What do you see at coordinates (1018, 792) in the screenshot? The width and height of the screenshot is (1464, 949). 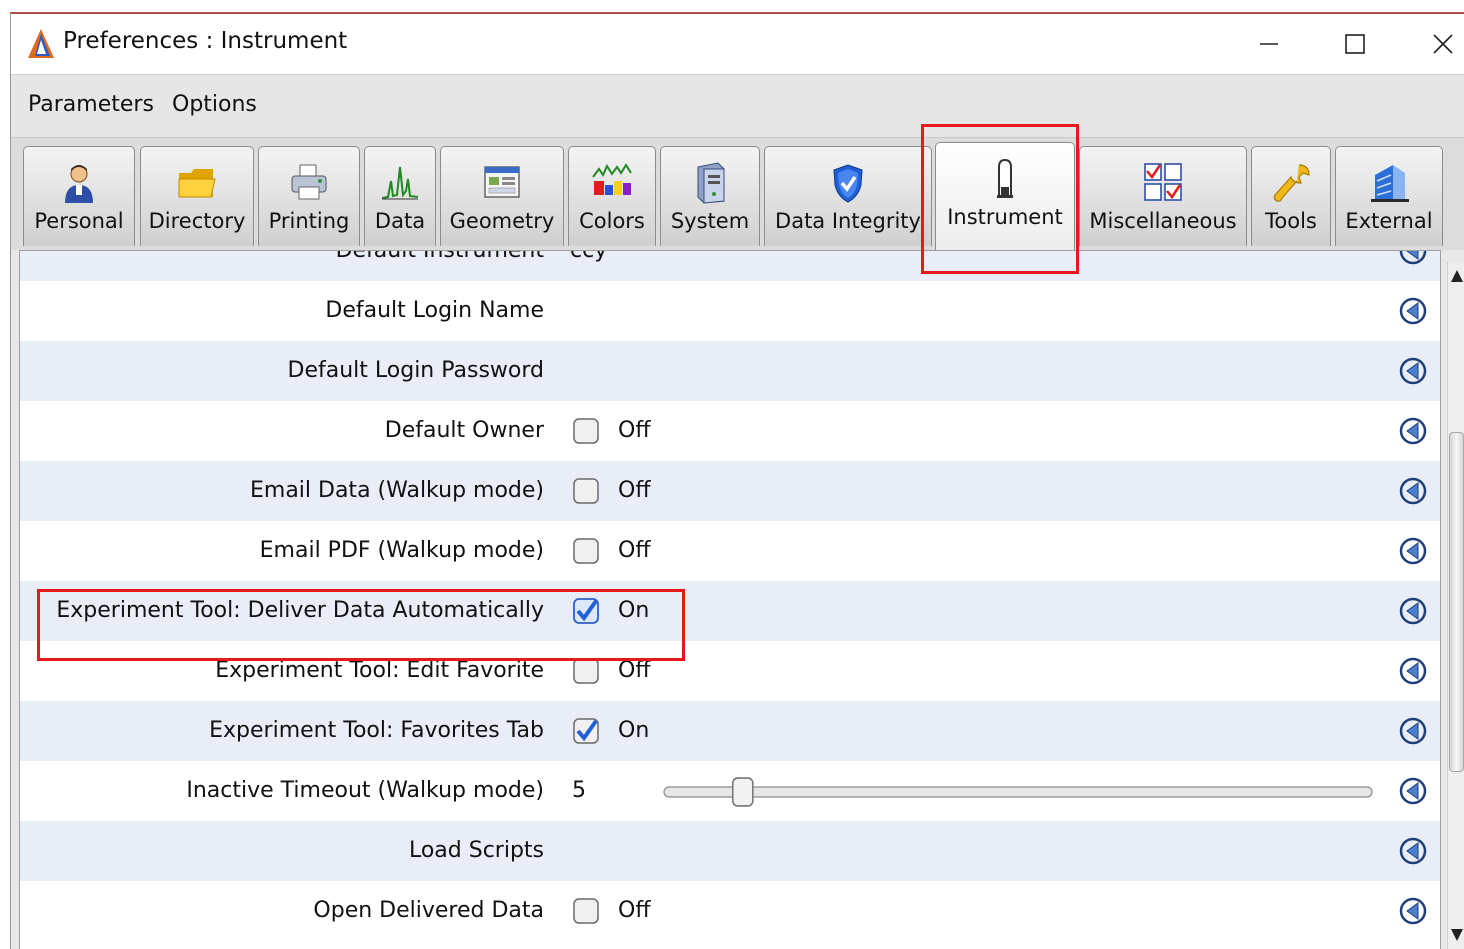 I see `timeout-slider` at bounding box center [1018, 792].